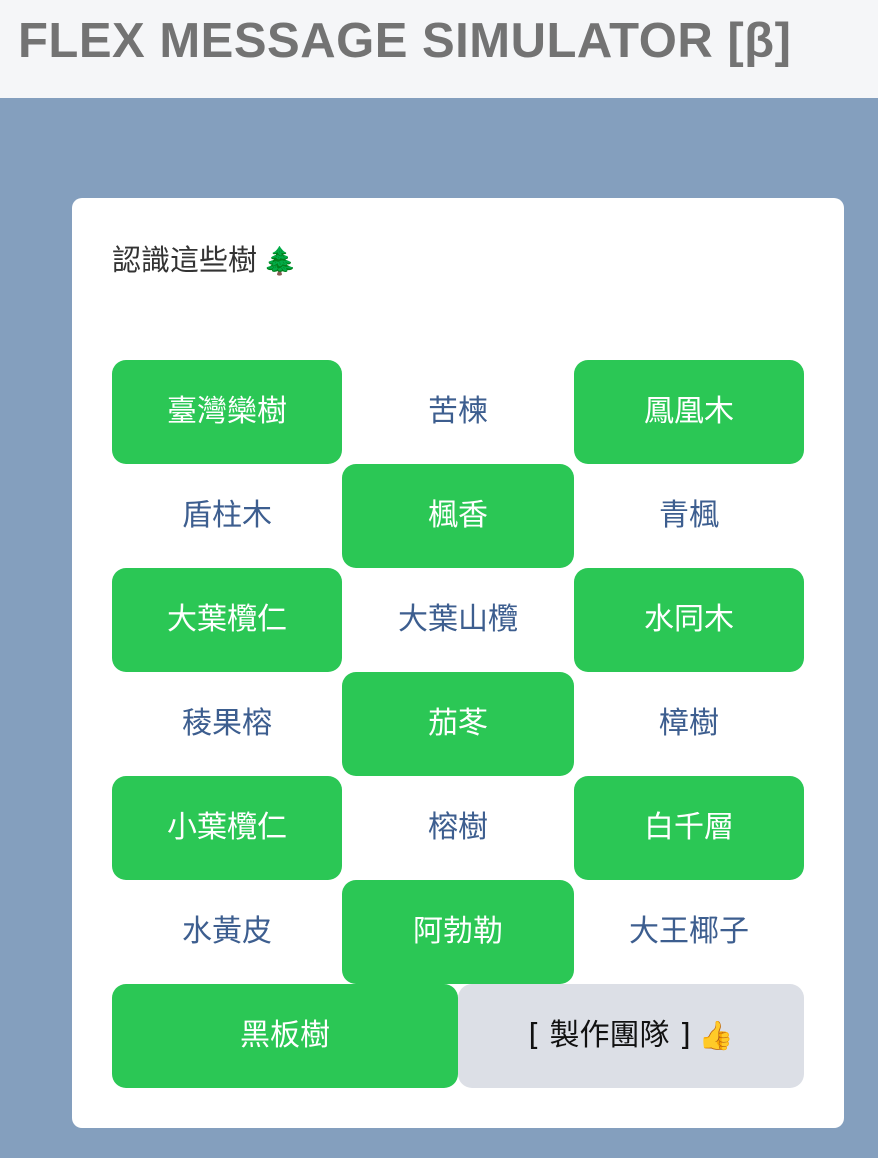  What do you see at coordinates (185, 260) in the screenshot?
I see `bubble-title-text: 認識這些樹` at bounding box center [185, 260].